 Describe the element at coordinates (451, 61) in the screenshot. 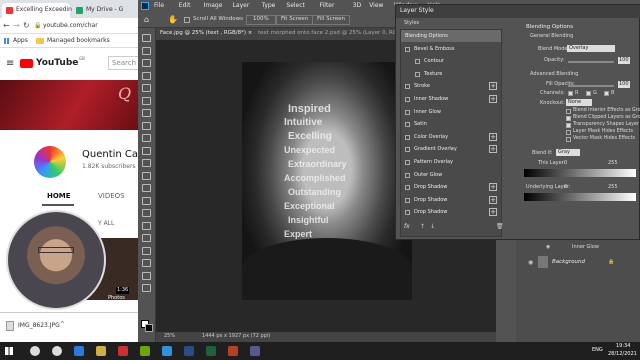

I see `style-item: Contour` at that location.